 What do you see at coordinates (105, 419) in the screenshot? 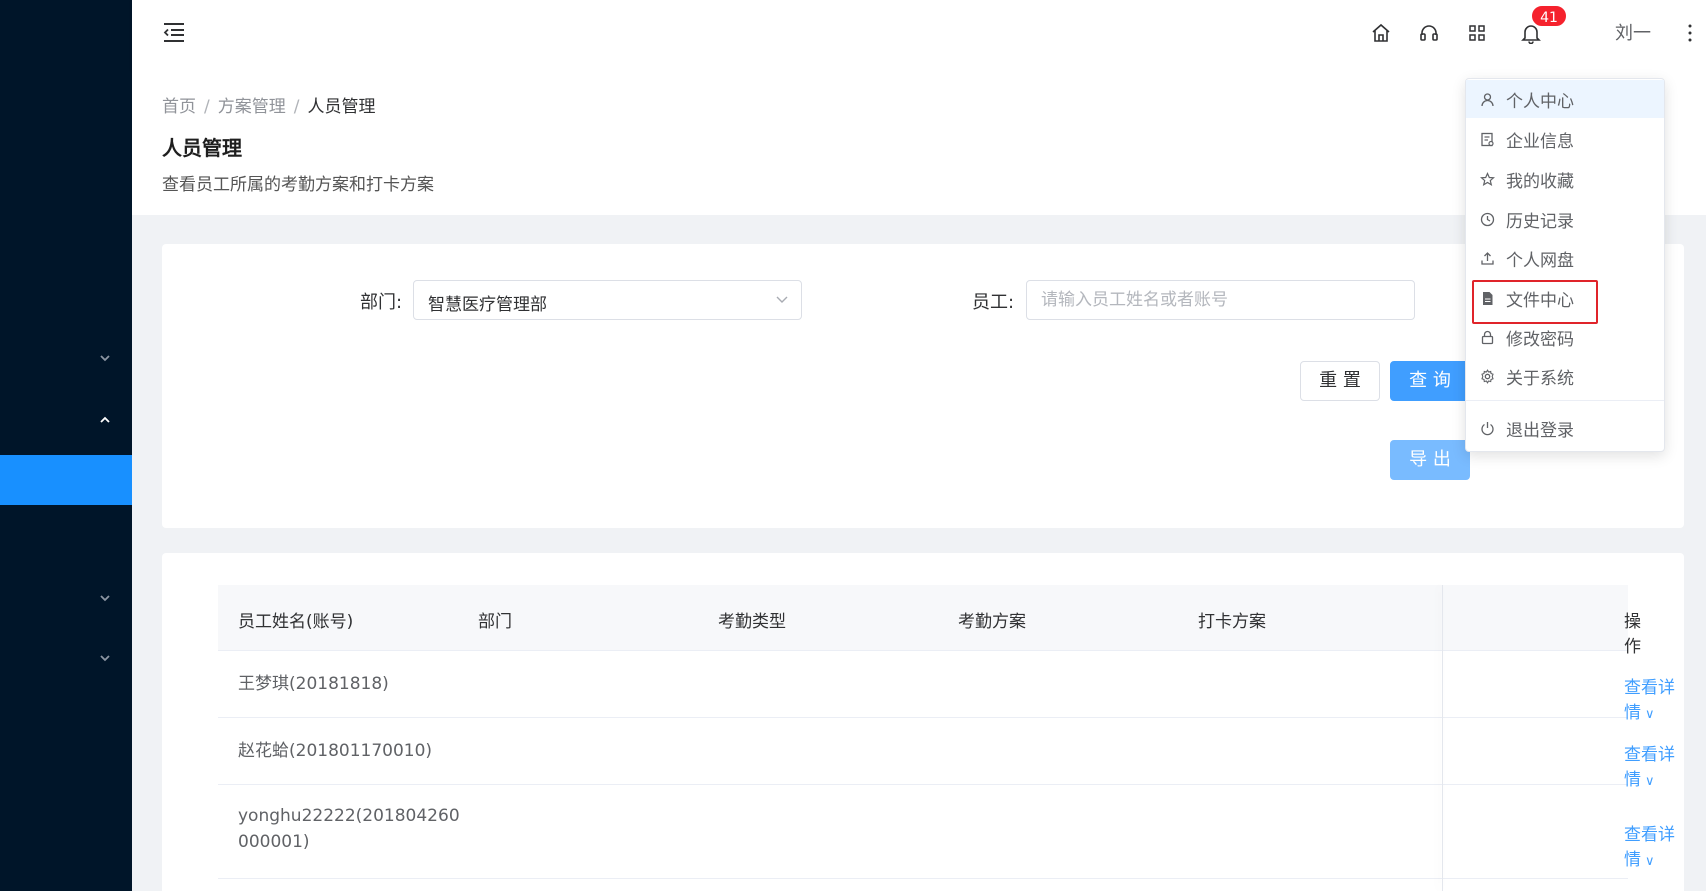
I see `chevron-up-icon` at bounding box center [105, 419].